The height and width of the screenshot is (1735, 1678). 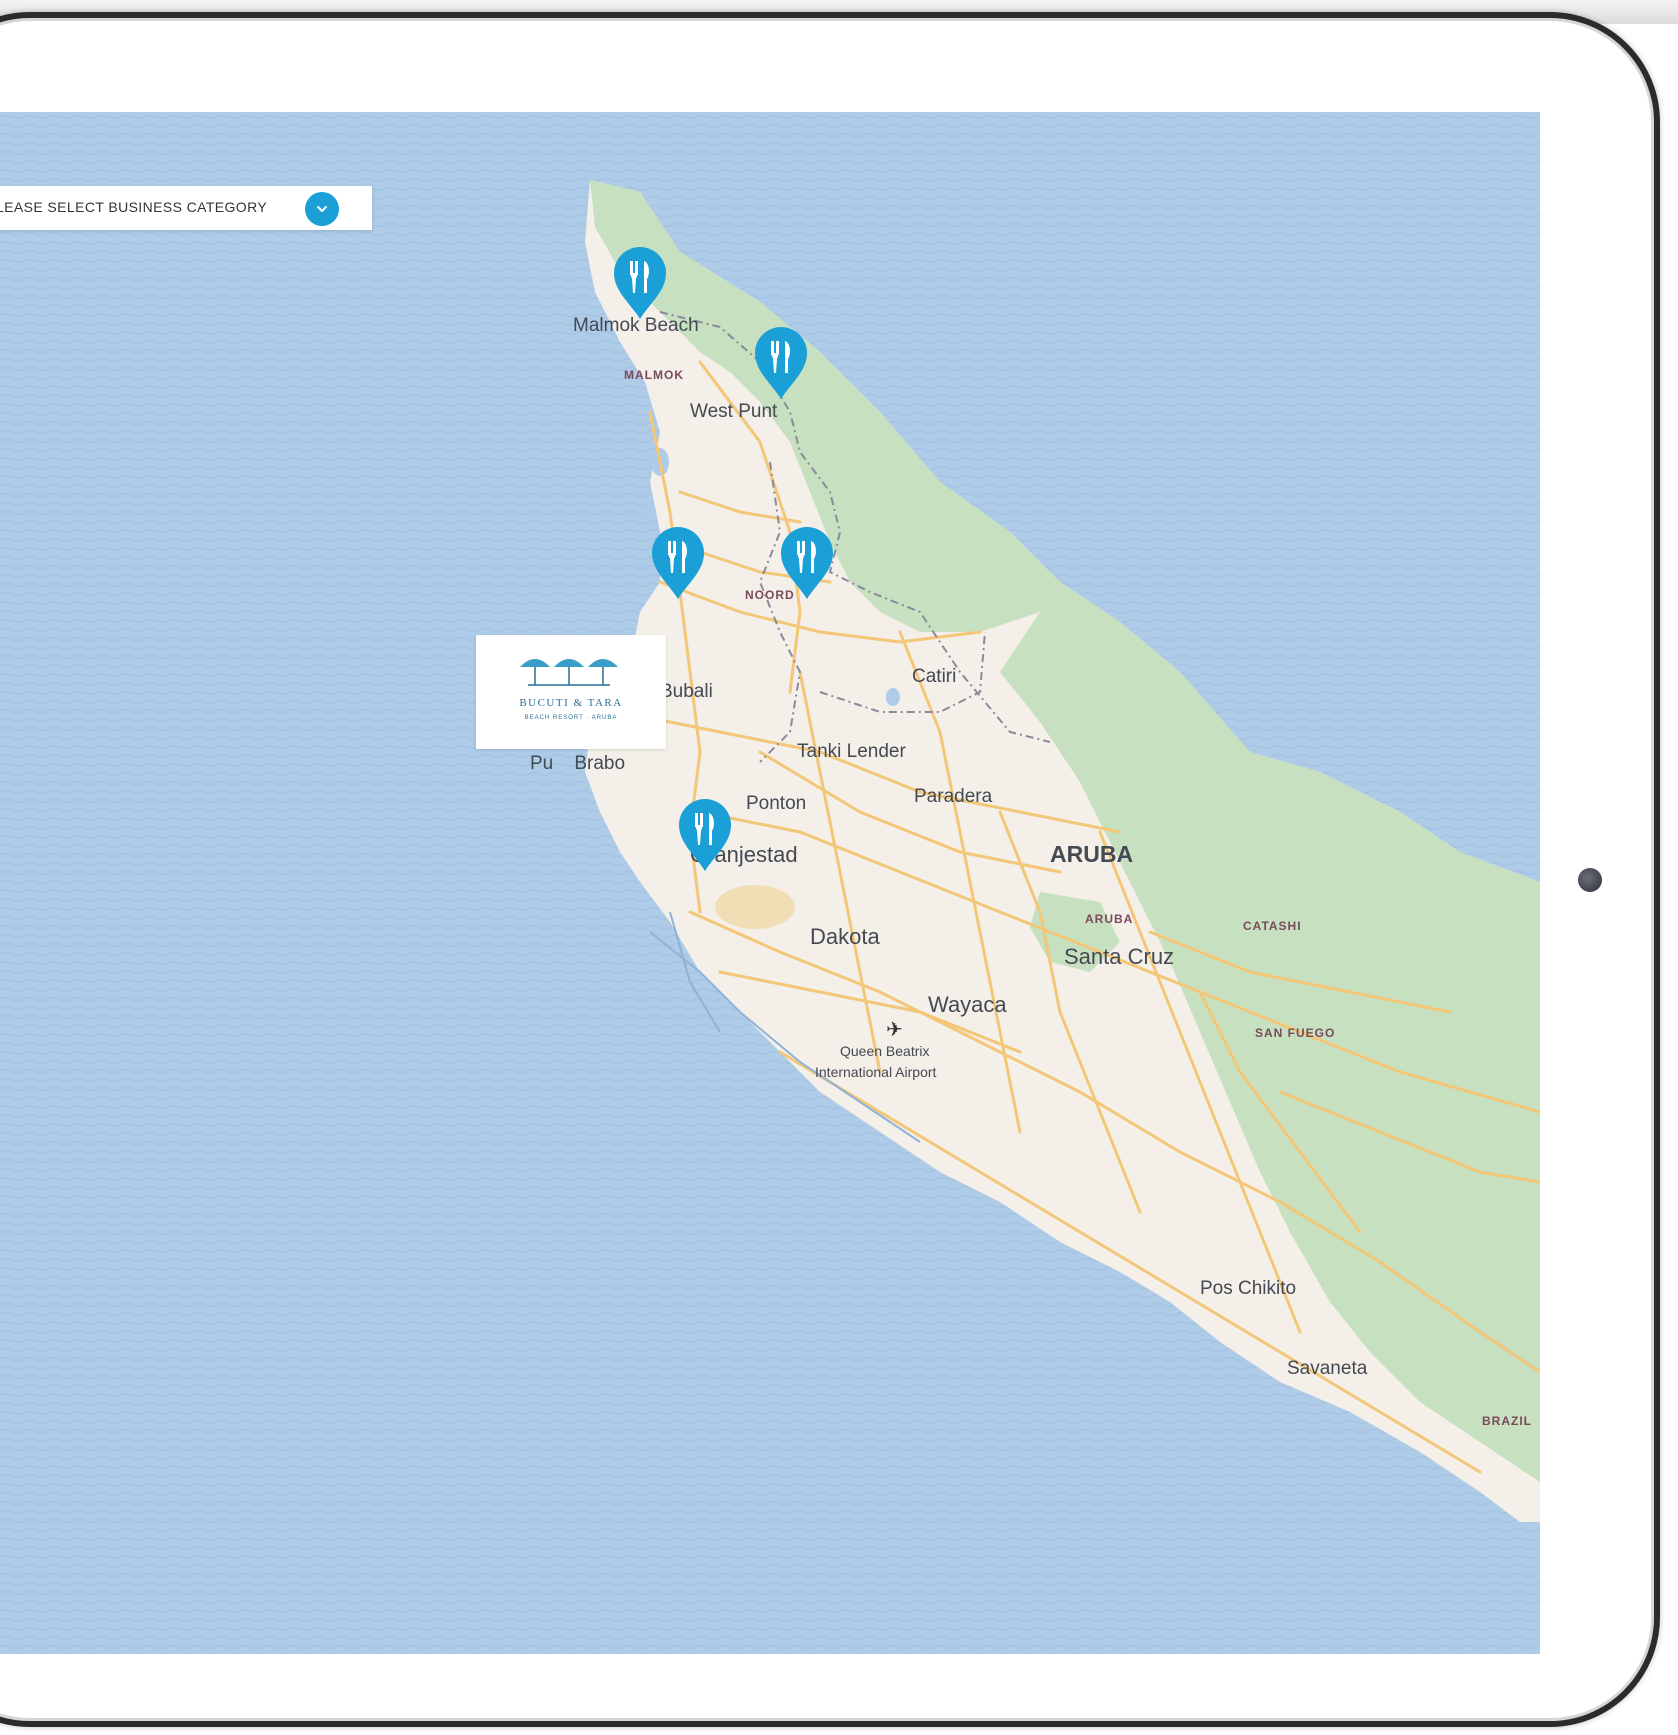 I want to click on city-centre, so click(x=755, y=907).